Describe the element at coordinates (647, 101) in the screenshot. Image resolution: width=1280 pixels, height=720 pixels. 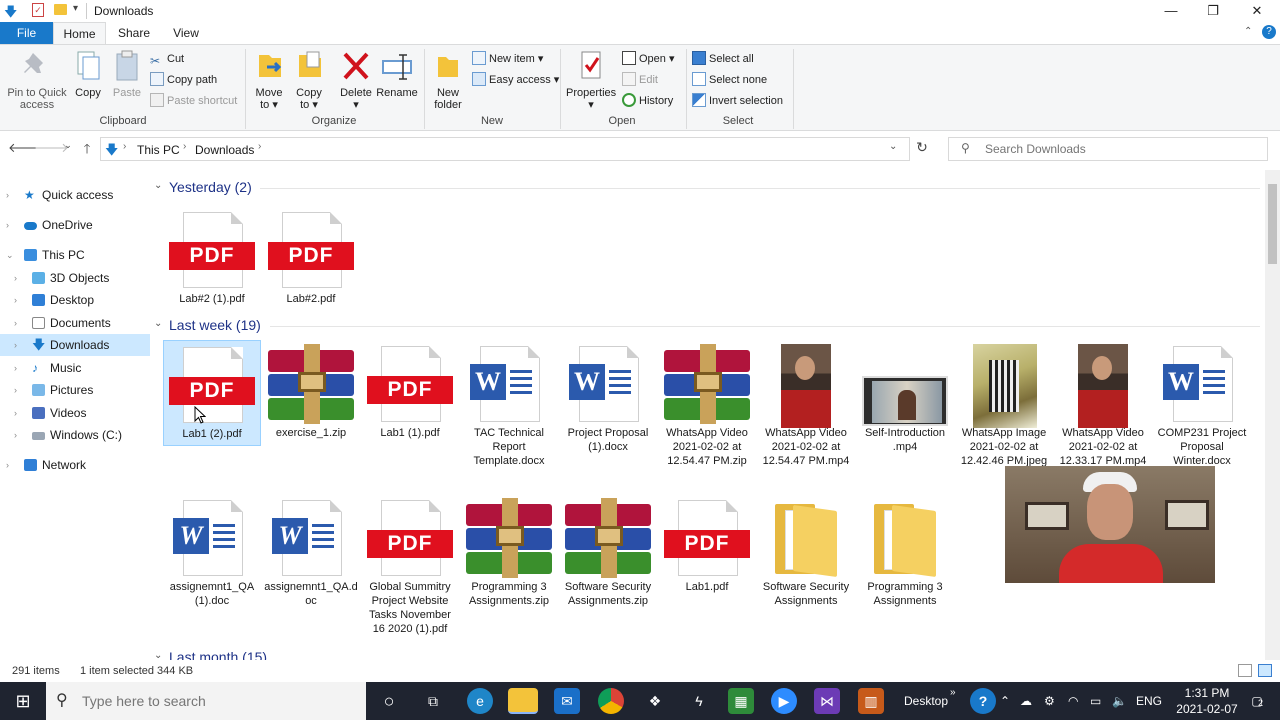
I see `history-button: History` at that location.